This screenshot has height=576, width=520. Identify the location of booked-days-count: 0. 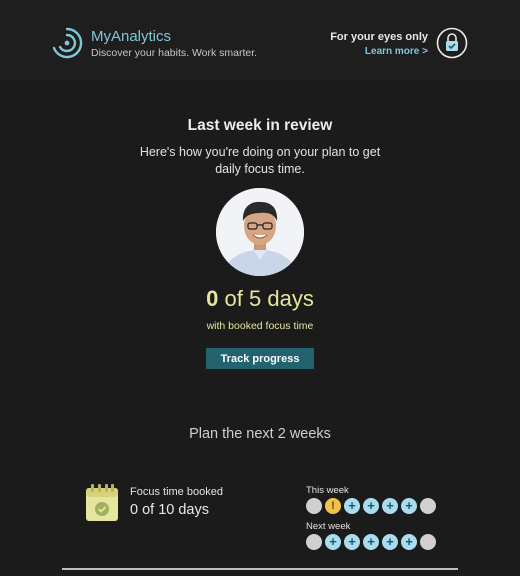
(212, 298).